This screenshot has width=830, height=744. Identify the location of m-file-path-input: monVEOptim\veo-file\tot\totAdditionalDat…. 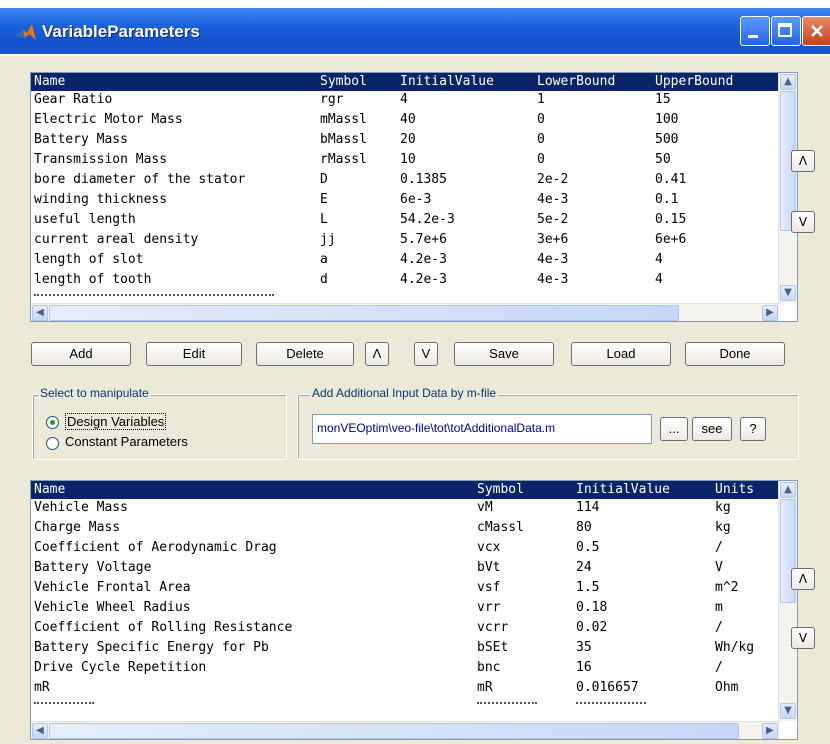
(482, 429).